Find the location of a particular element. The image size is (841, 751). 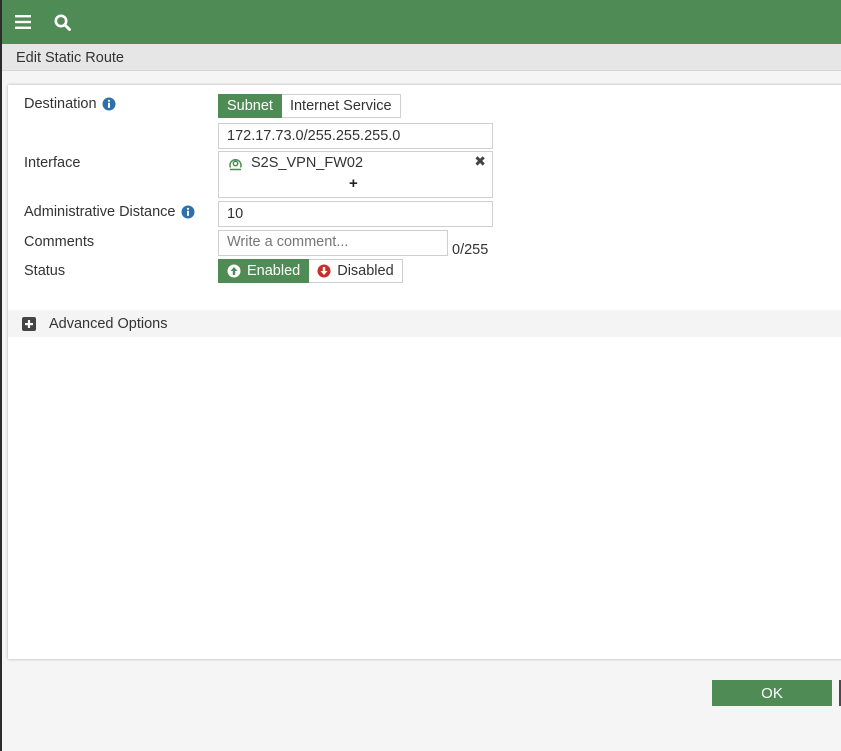

destination-label: Destination is located at coordinates (60, 104).